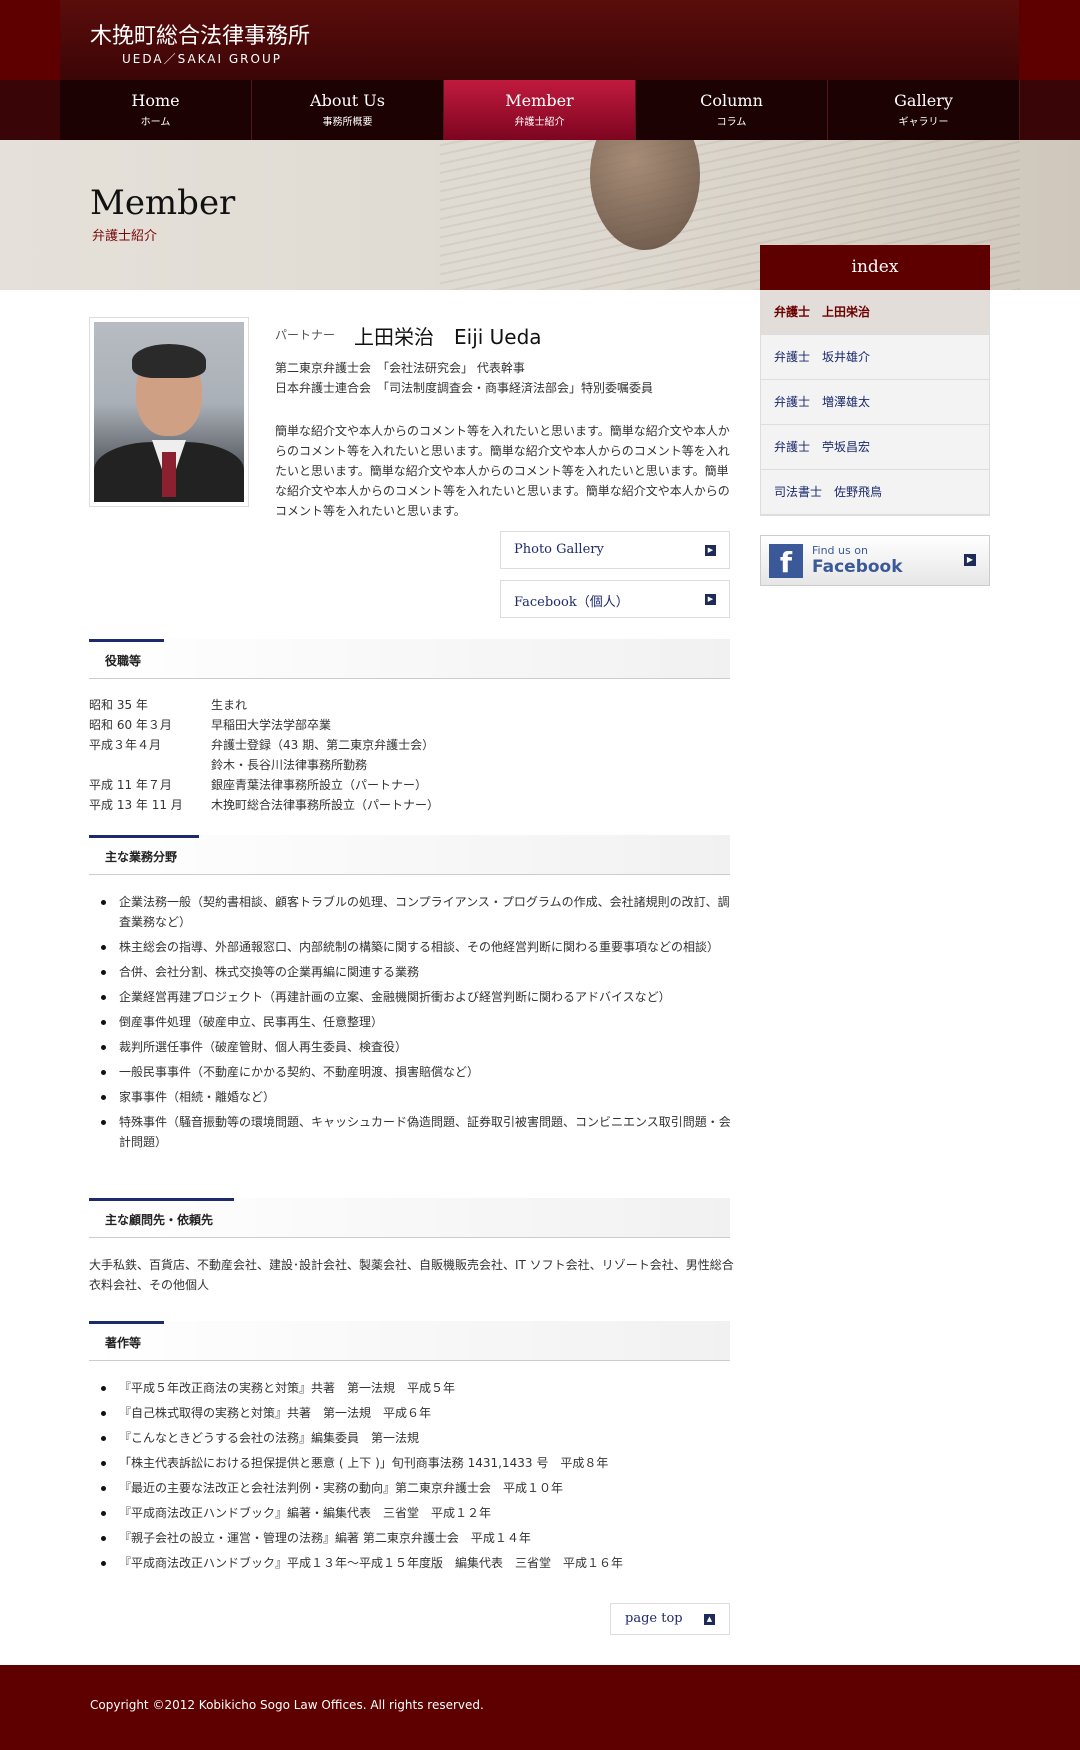 Image resolution: width=1080 pixels, height=1750 pixels. Describe the element at coordinates (30, 110) in the screenshot. I see `nav-left-edge` at that location.